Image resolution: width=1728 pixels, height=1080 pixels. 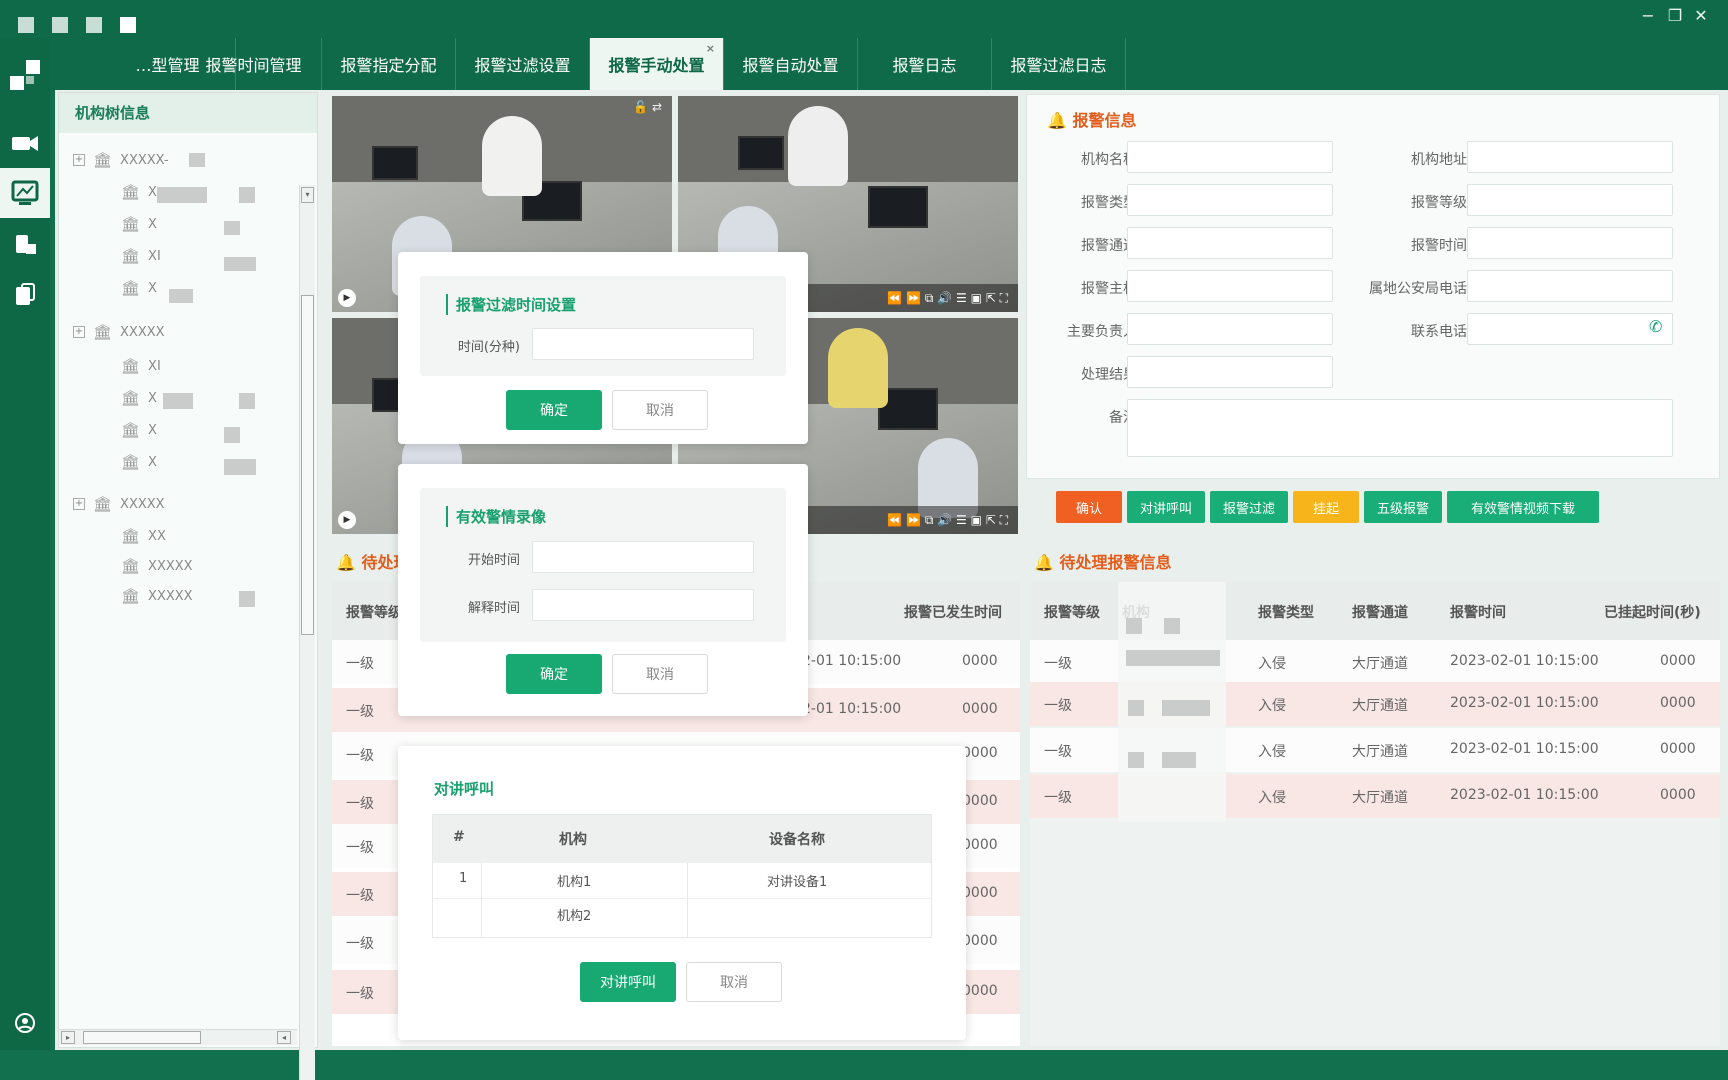 What do you see at coordinates (1230, 286) in the screenshot?
I see `alarm-host-input` at bounding box center [1230, 286].